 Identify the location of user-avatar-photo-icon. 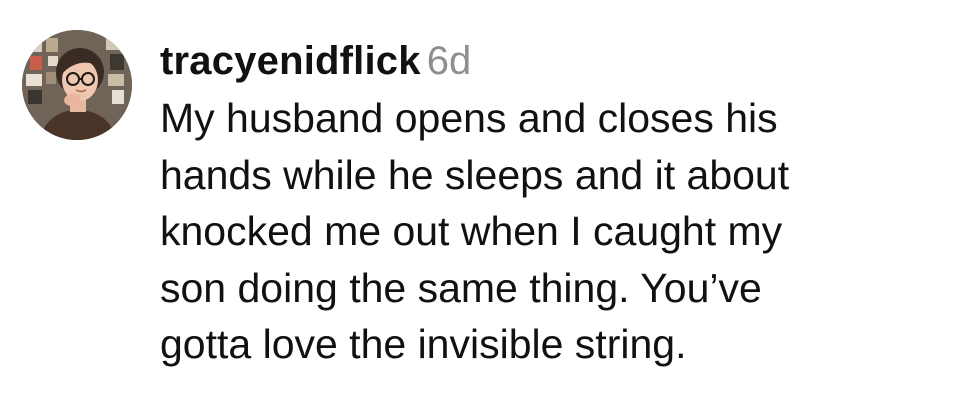
(77, 85).